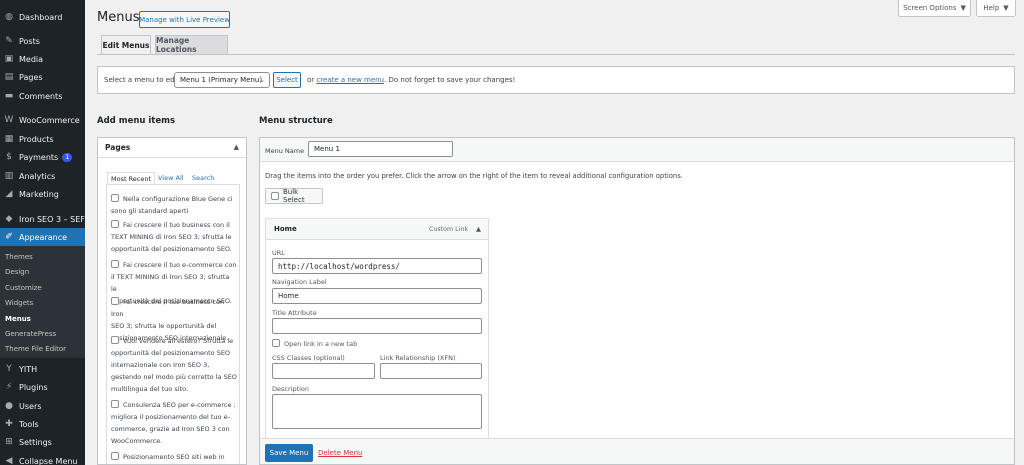 This screenshot has height=465, width=1024. I want to click on sidebar-item-users: ● Users, so click(42, 406).